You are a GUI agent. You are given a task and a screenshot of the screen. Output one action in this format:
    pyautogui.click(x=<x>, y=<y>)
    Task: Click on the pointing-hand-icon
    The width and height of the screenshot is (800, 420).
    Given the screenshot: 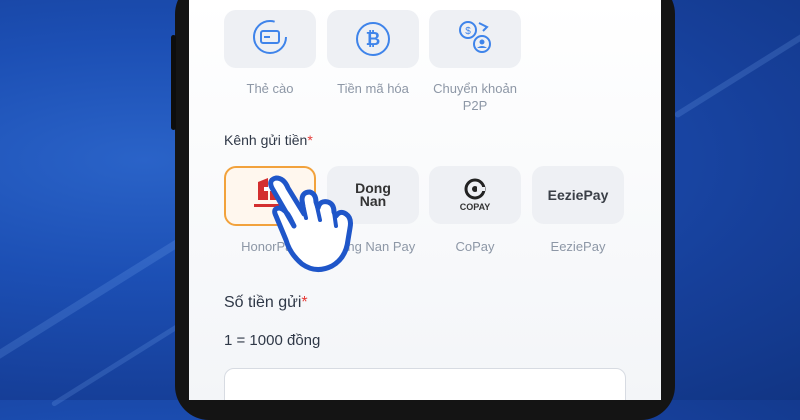 What is the action you would take?
    pyautogui.click(x=310, y=223)
    